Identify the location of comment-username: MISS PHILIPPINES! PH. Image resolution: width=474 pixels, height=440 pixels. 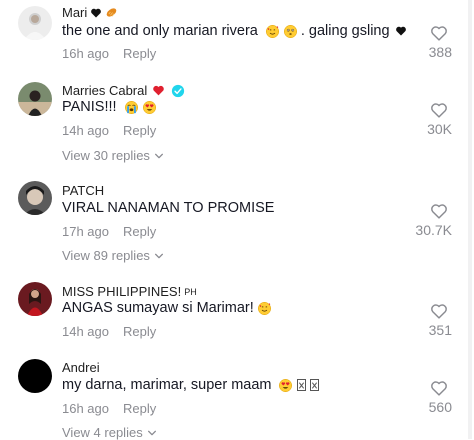
(129, 291).